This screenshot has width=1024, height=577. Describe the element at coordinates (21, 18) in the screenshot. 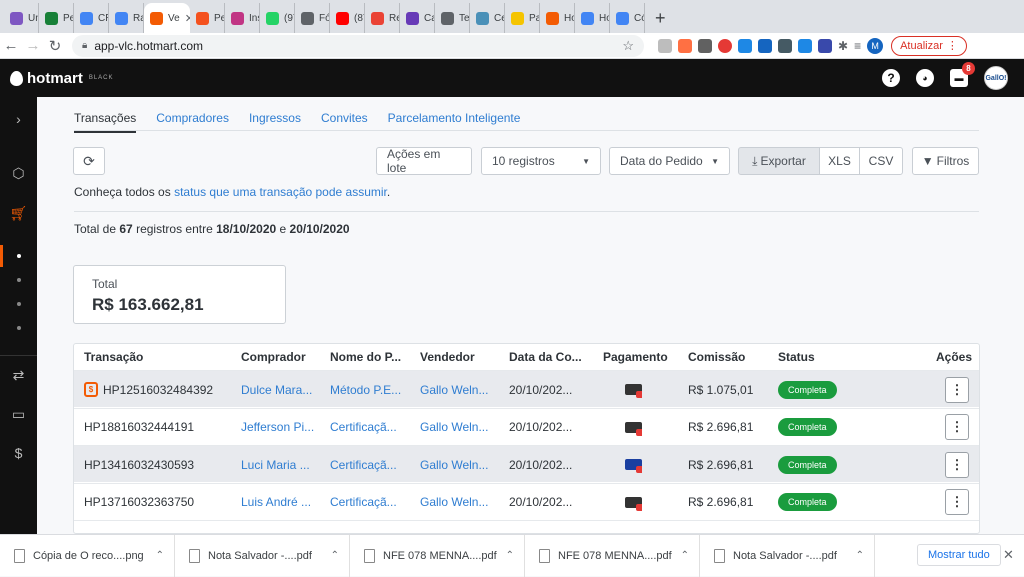

I see `browser-tab: Untit` at that location.